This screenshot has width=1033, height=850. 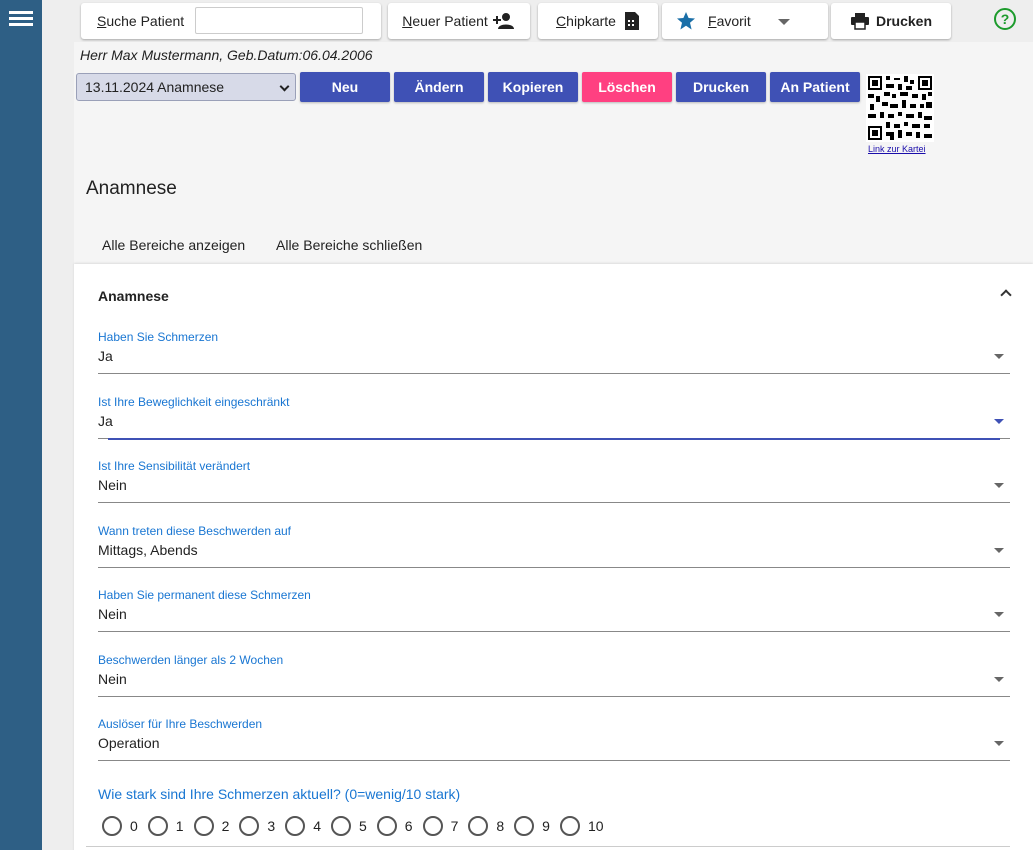 What do you see at coordinates (180, 724) in the screenshot?
I see `field-label: Auslöser für Ihre Beschwerden` at bounding box center [180, 724].